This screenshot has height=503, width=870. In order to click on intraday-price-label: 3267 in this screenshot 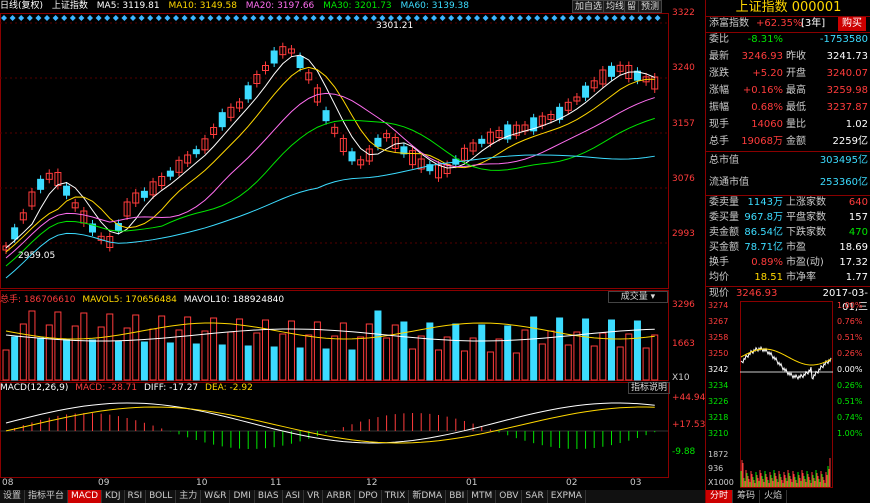, I will do `click(718, 321)`.